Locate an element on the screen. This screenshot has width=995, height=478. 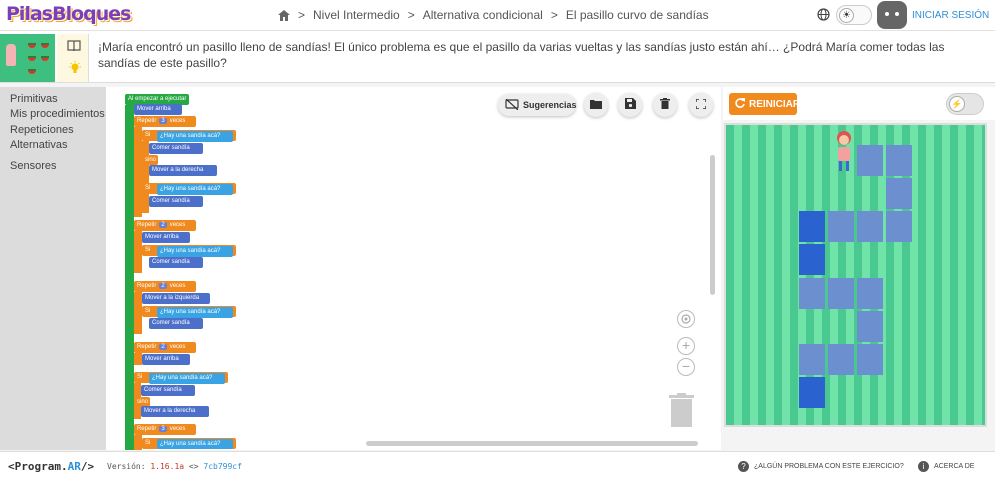
zoom-in-button: + is located at coordinates (686, 346).